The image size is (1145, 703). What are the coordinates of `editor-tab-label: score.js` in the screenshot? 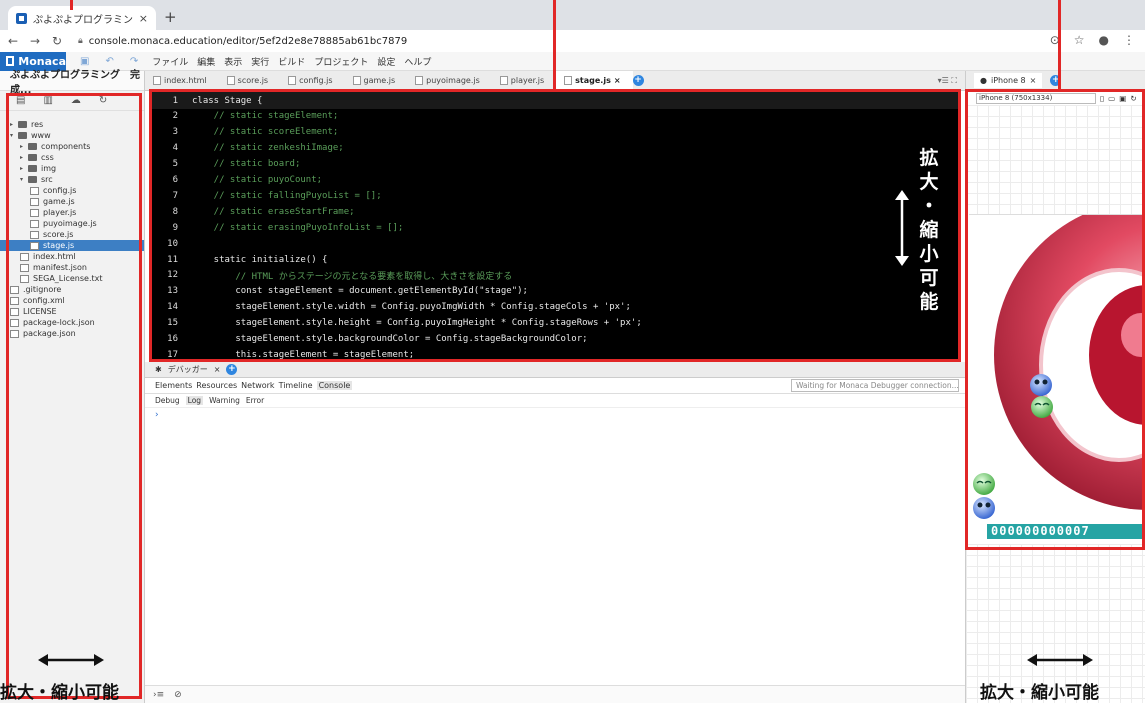 It's located at (253, 80).